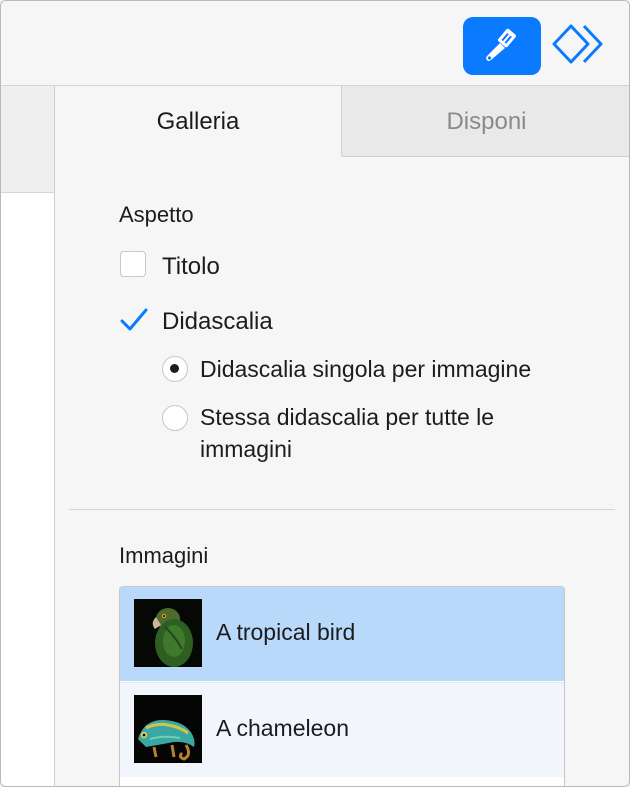 The height and width of the screenshot is (787, 630). I want to click on titolo-checkbox, so click(133, 264).